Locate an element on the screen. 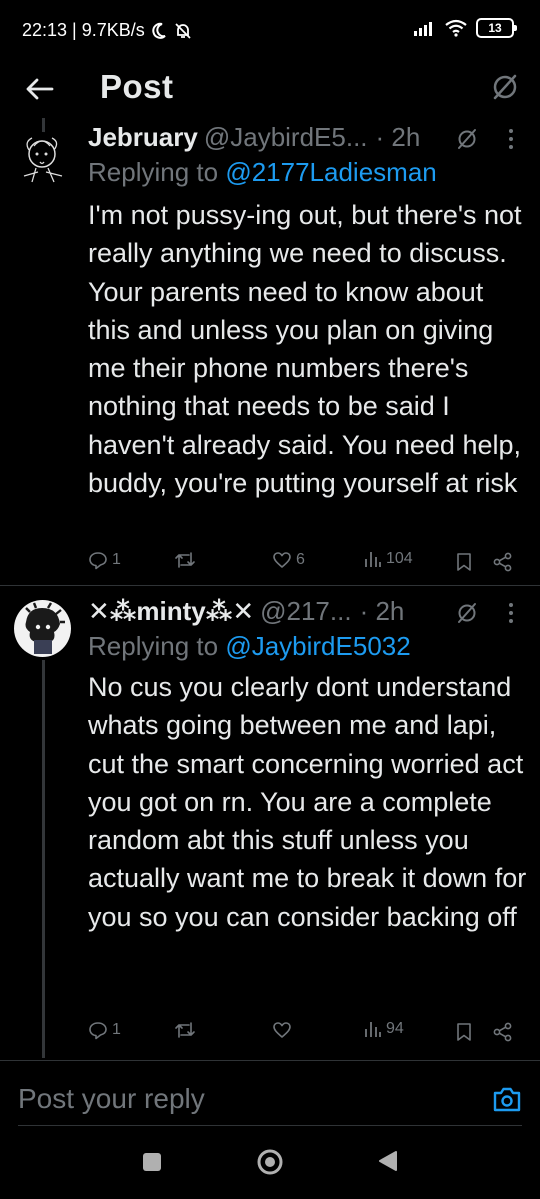  replying-to: Replying to @JaybirdE5032 is located at coordinates (249, 646).